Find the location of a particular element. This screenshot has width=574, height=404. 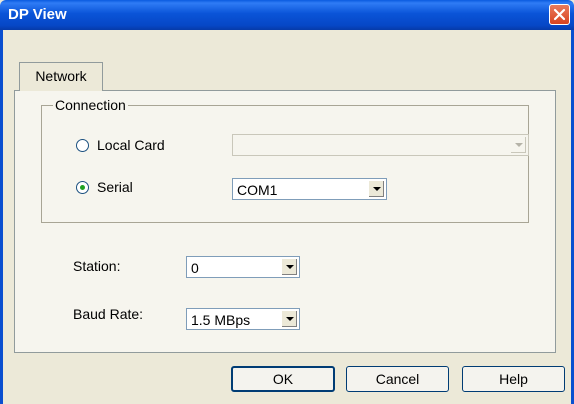

station-value: 0 is located at coordinates (195, 268).